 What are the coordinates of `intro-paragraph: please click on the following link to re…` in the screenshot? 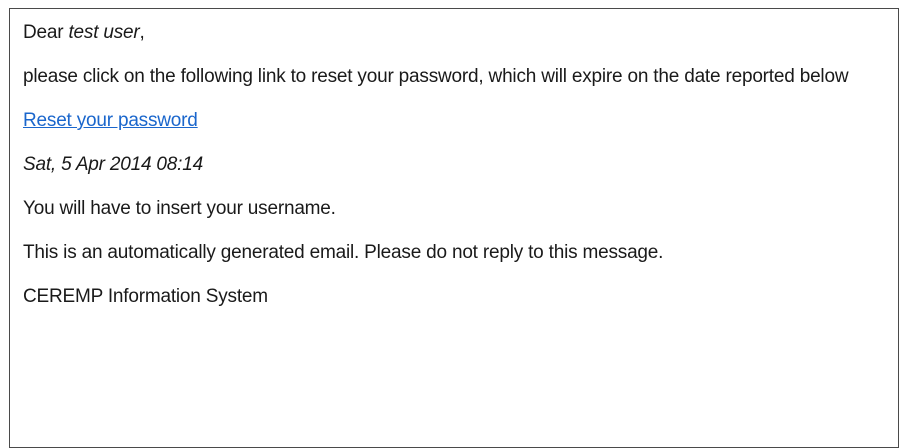 It's located at (436, 76).